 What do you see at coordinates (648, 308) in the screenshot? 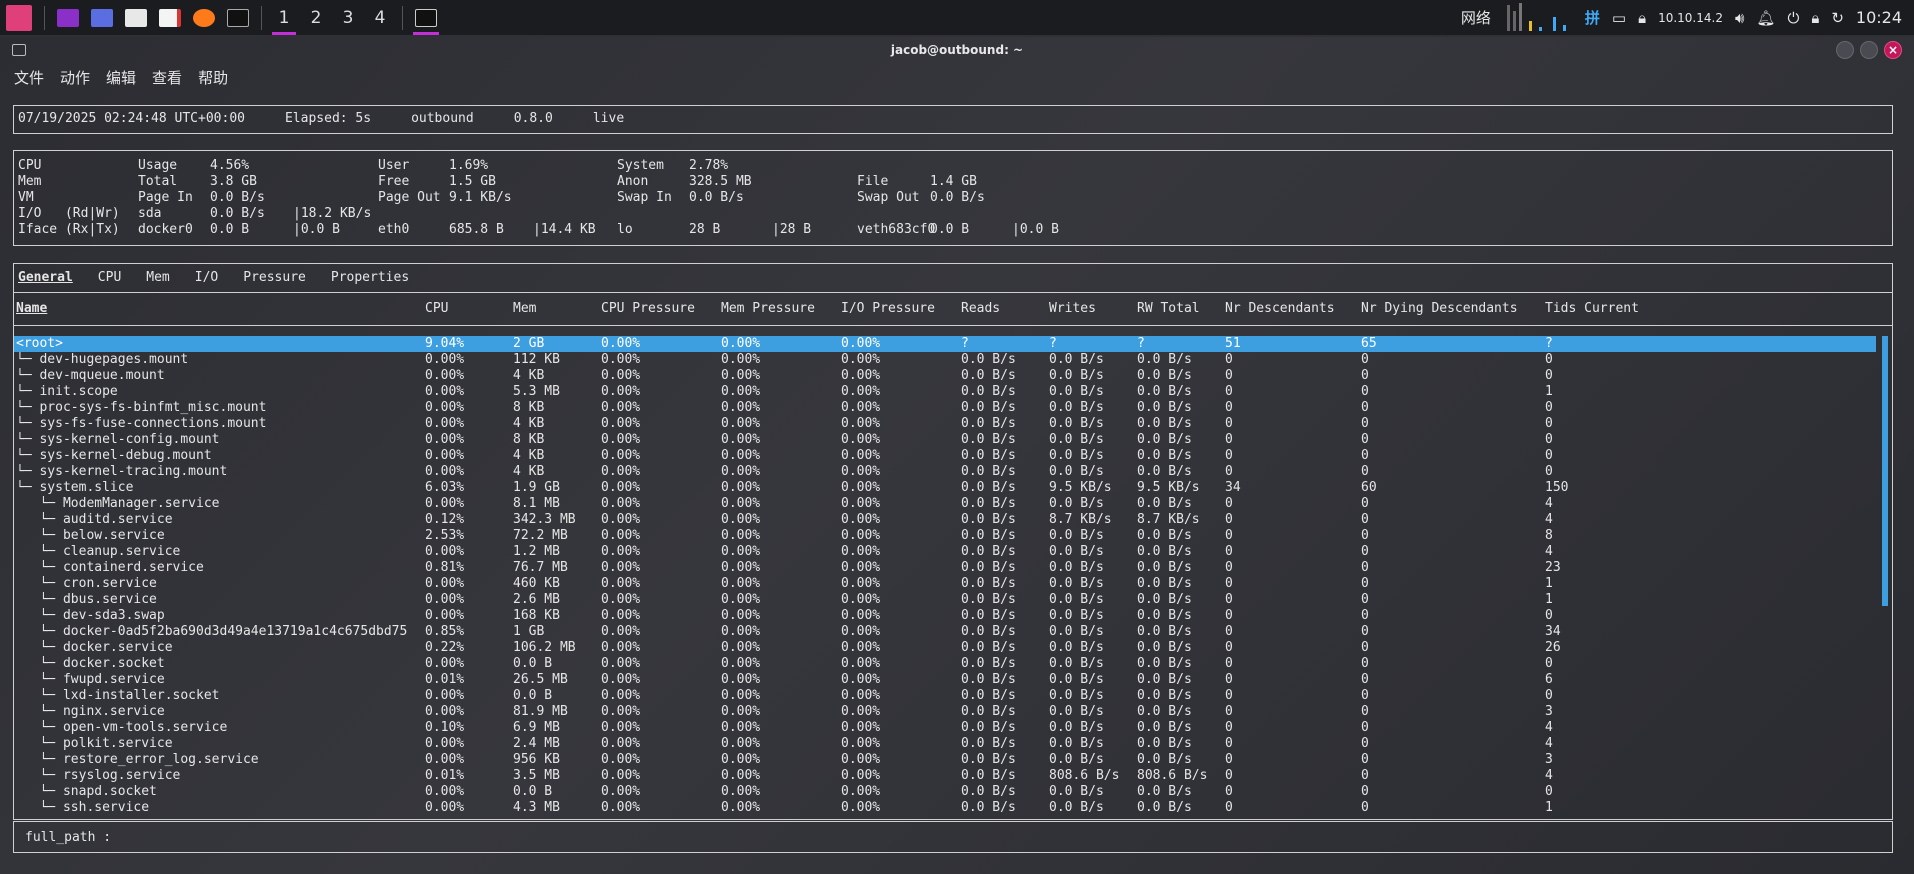
I see `col-cpu-pressure: CPU Pressure` at bounding box center [648, 308].